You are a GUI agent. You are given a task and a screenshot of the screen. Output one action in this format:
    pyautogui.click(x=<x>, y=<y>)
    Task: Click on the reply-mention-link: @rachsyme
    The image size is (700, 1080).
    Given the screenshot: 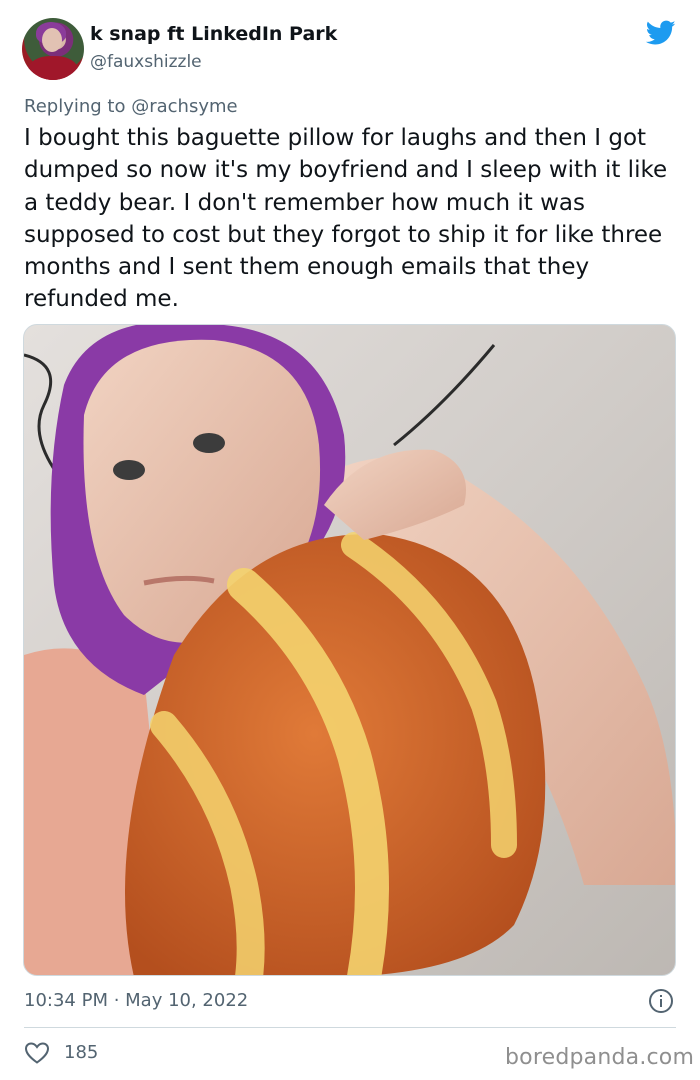 What is the action you would take?
    pyautogui.click(x=184, y=106)
    